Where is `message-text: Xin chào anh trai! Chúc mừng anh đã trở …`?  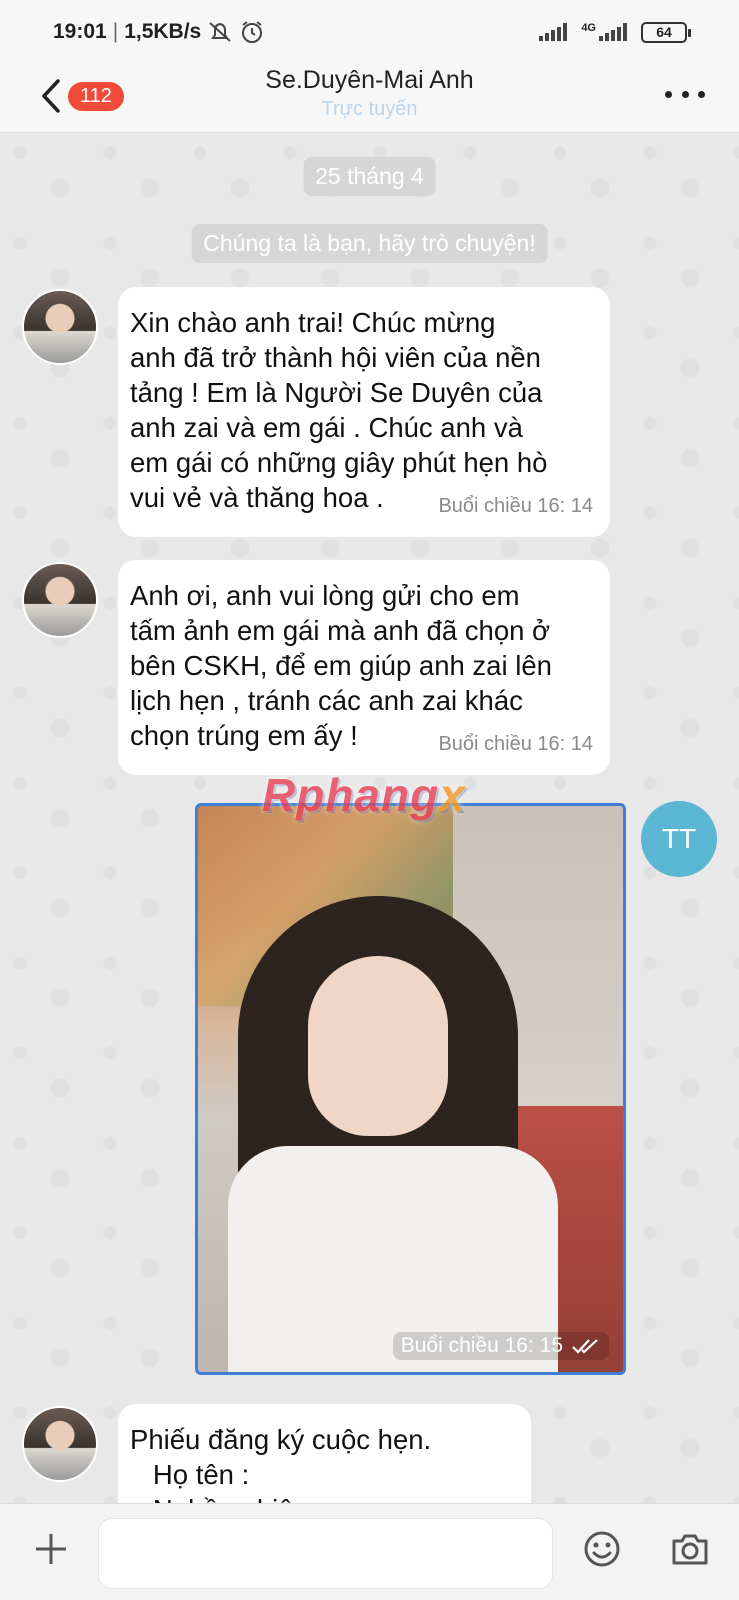
message-text: Xin chào anh trai! Chúc mừng anh đã trở … is located at coordinates (339, 410).